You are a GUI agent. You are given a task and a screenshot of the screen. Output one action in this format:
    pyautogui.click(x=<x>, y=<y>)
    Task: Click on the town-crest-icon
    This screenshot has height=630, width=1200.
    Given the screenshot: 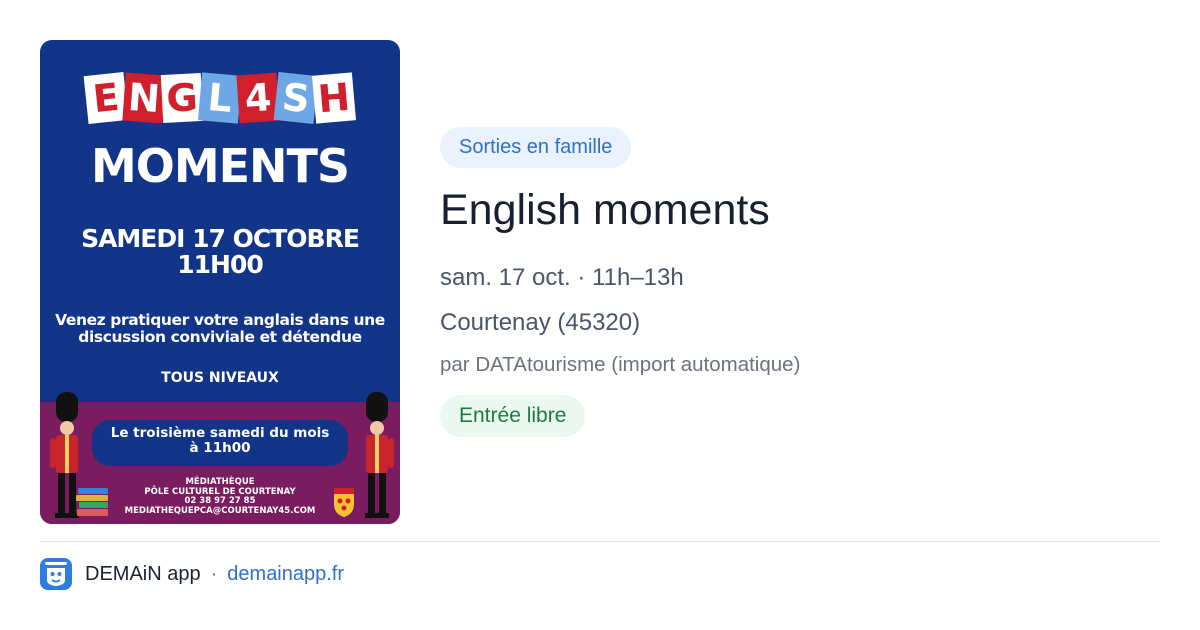 What is the action you would take?
    pyautogui.click(x=344, y=502)
    